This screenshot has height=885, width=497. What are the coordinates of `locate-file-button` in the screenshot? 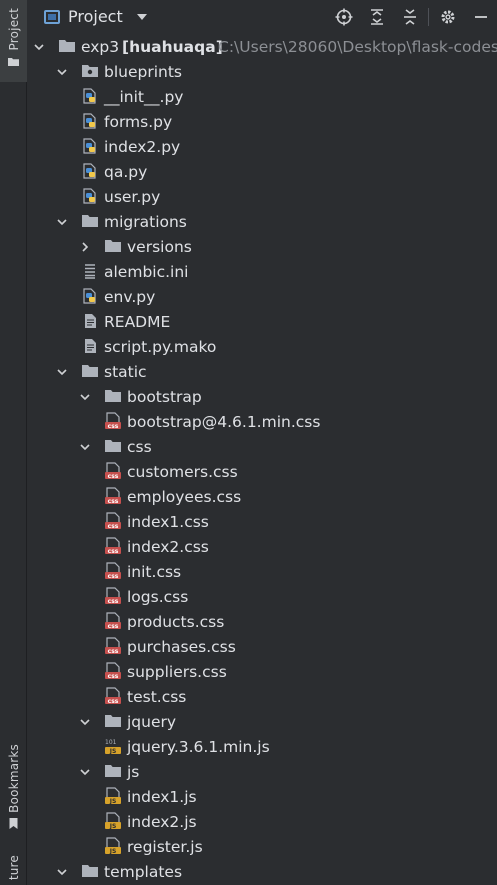 It's located at (343, 16).